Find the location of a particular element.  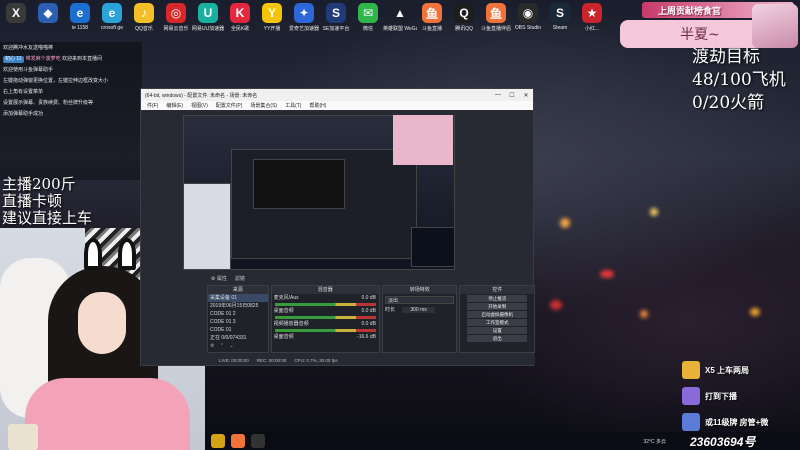

desktop-icon: 鱼斗鱼直播 is located at coordinates (432, 20).